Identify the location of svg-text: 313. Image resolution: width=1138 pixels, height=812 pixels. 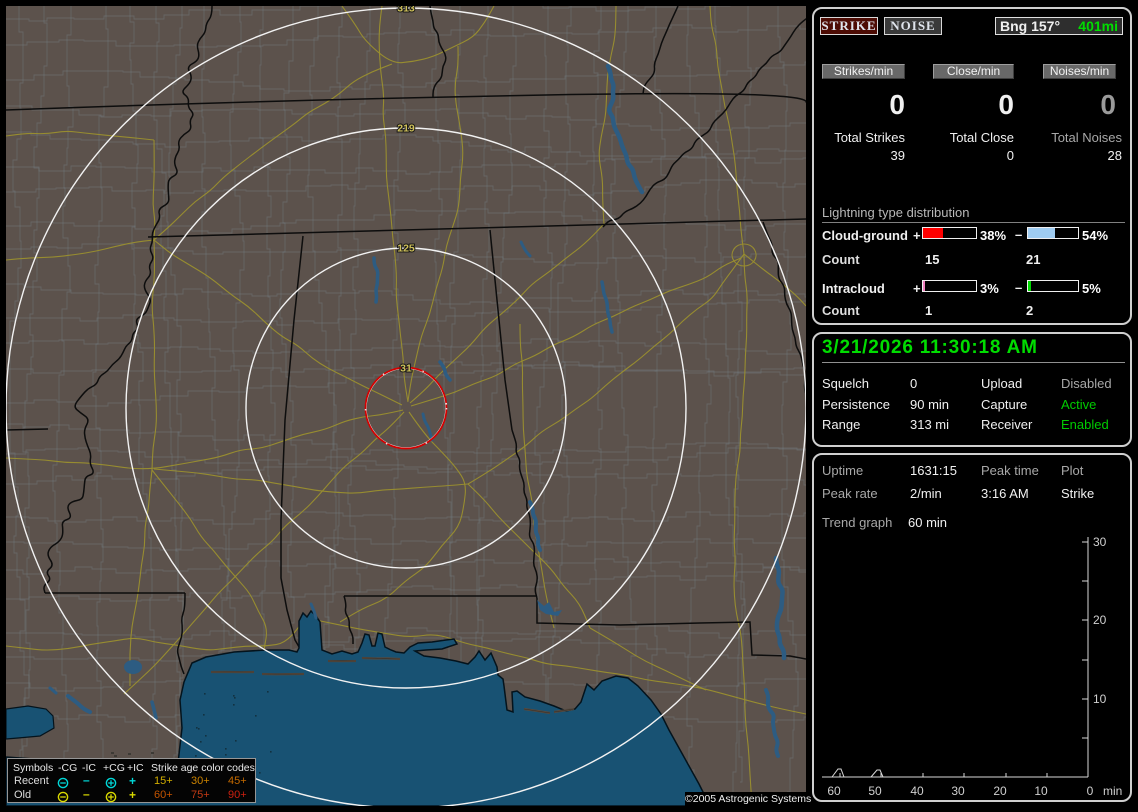
(406, 10).